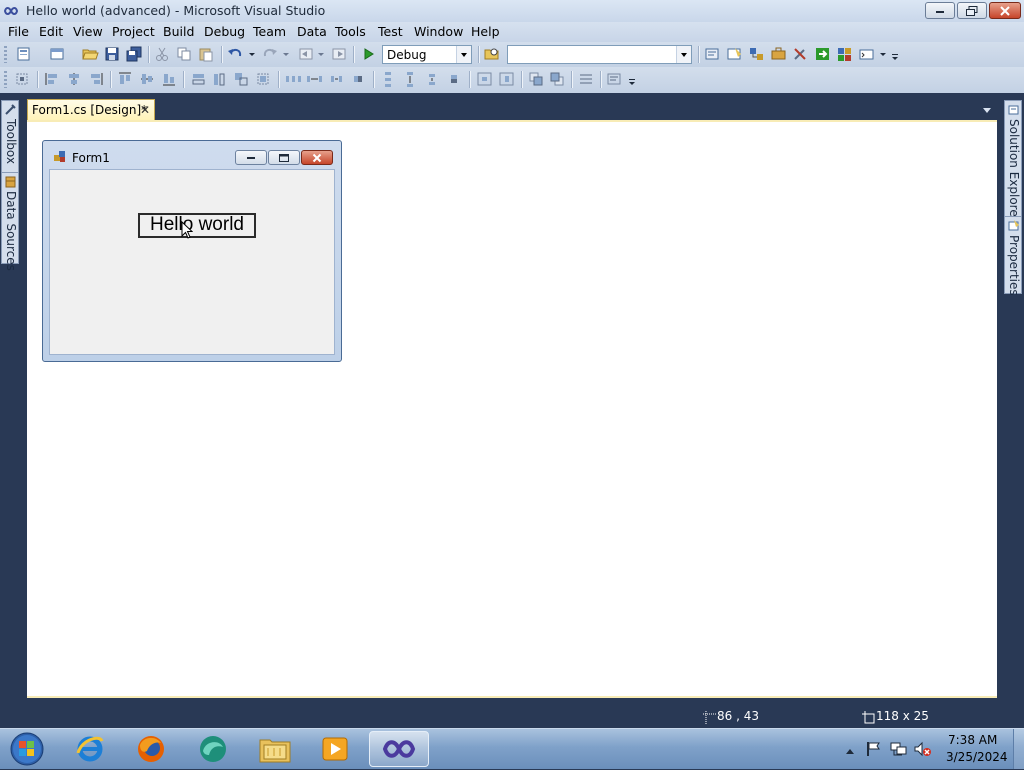 The width and height of the screenshot is (1024, 770). What do you see at coordinates (977, 757) in the screenshot?
I see `clock-date: 3/25/2024` at bounding box center [977, 757].